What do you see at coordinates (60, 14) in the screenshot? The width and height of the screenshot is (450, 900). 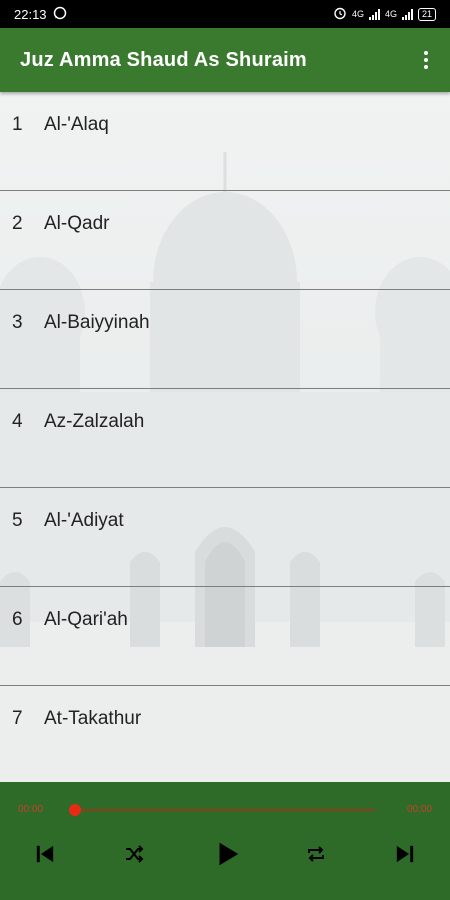 I see `whatsapp-icon` at bounding box center [60, 14].